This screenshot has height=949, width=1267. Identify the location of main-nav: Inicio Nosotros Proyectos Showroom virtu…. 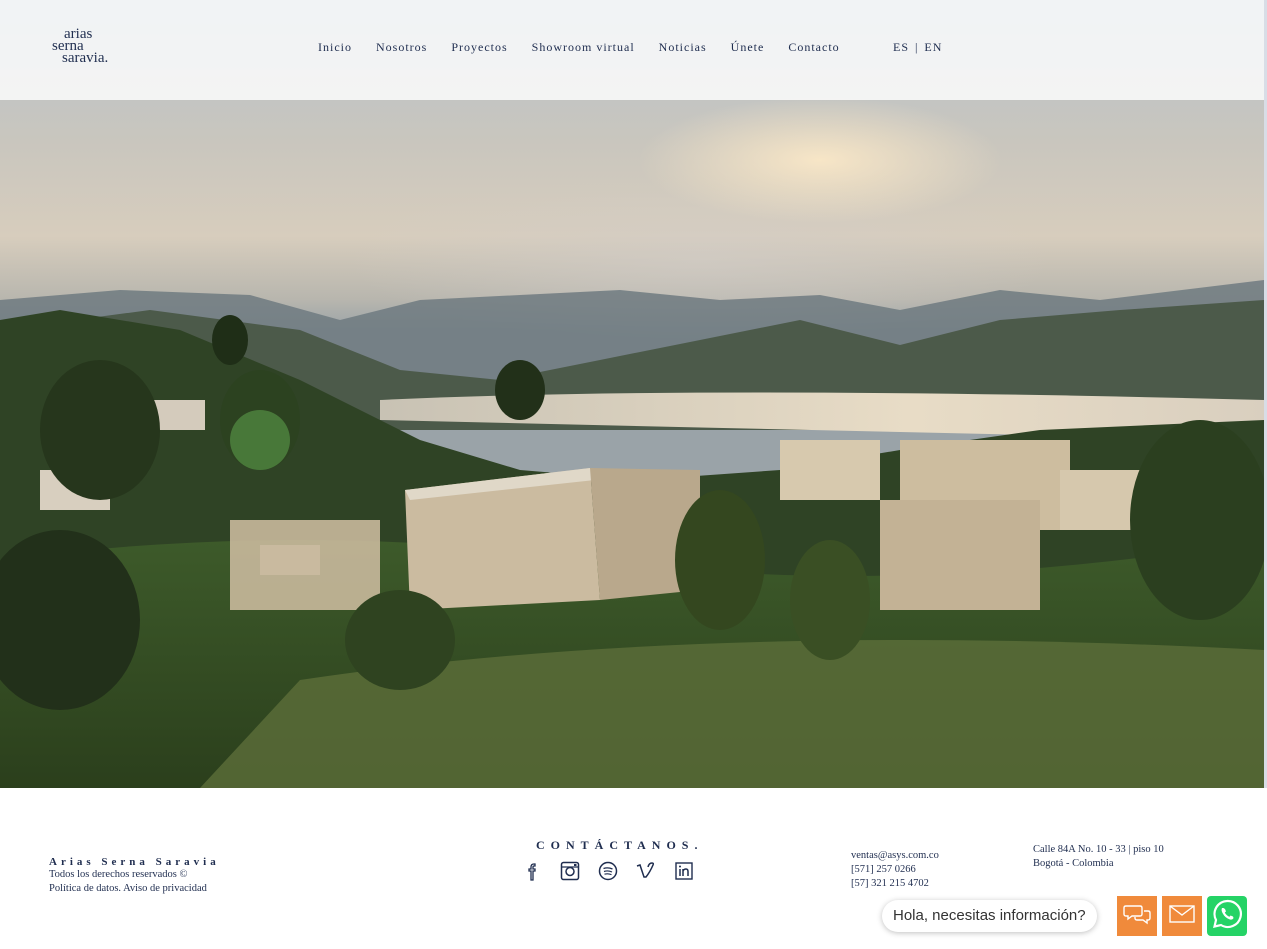
(591, 47).